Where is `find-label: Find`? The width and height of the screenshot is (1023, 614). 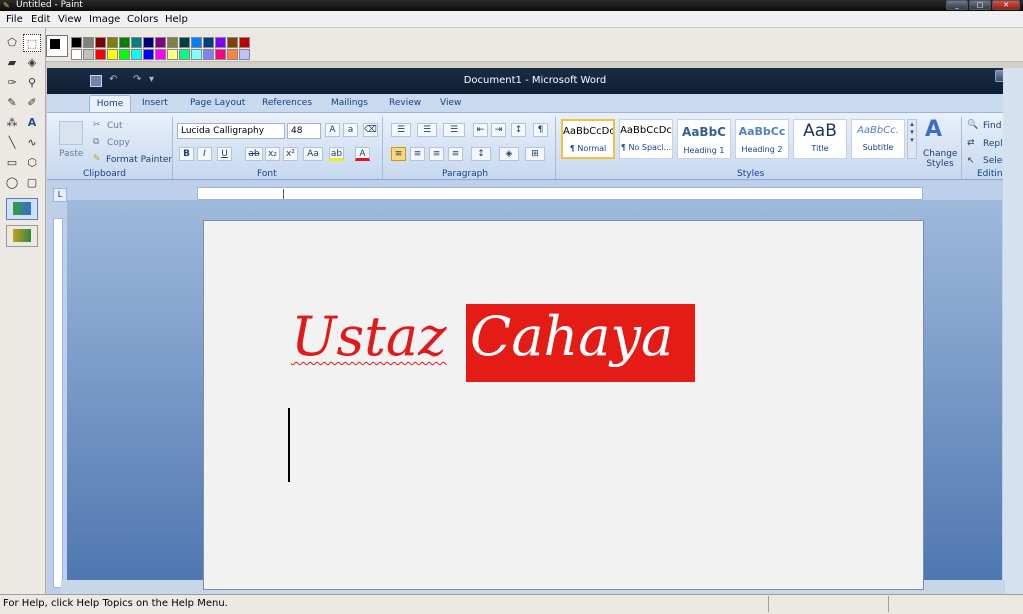 find-label: Find is located at coordinates (992, 126).